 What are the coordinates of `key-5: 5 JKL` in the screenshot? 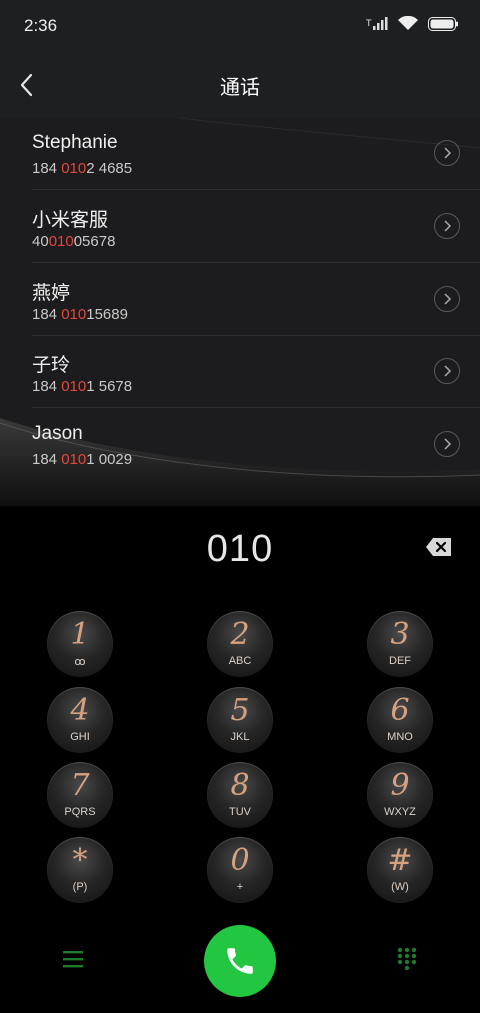 It's located at (240, 720).